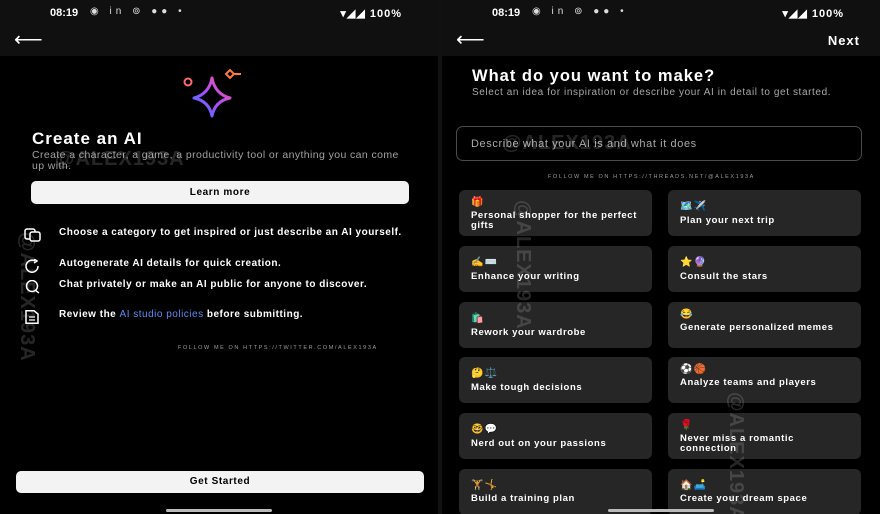 The image size is (880, 514). Describe the element at coordinates (525, 276) in the screenshot. I see `card-label: Enhance your writing` at that location.